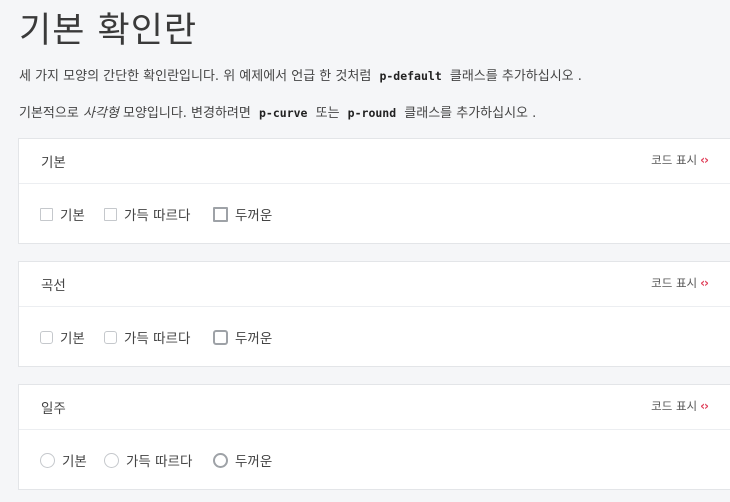  I want to click on card-title: 일주, so click(53, 409).